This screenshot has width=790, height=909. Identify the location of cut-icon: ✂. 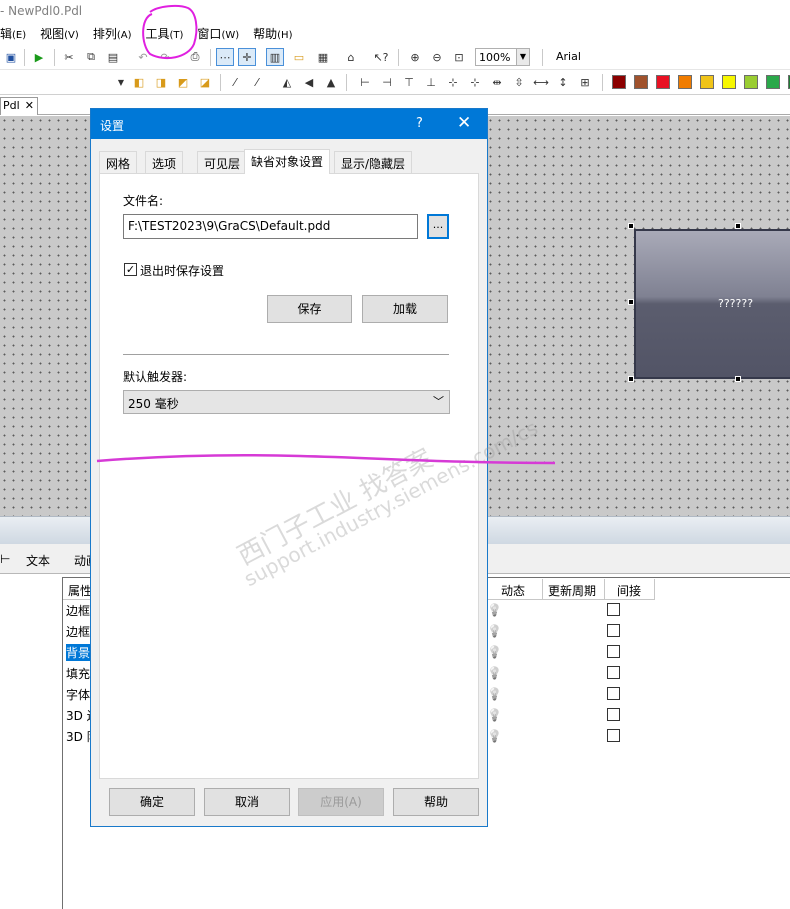
(69, 57).